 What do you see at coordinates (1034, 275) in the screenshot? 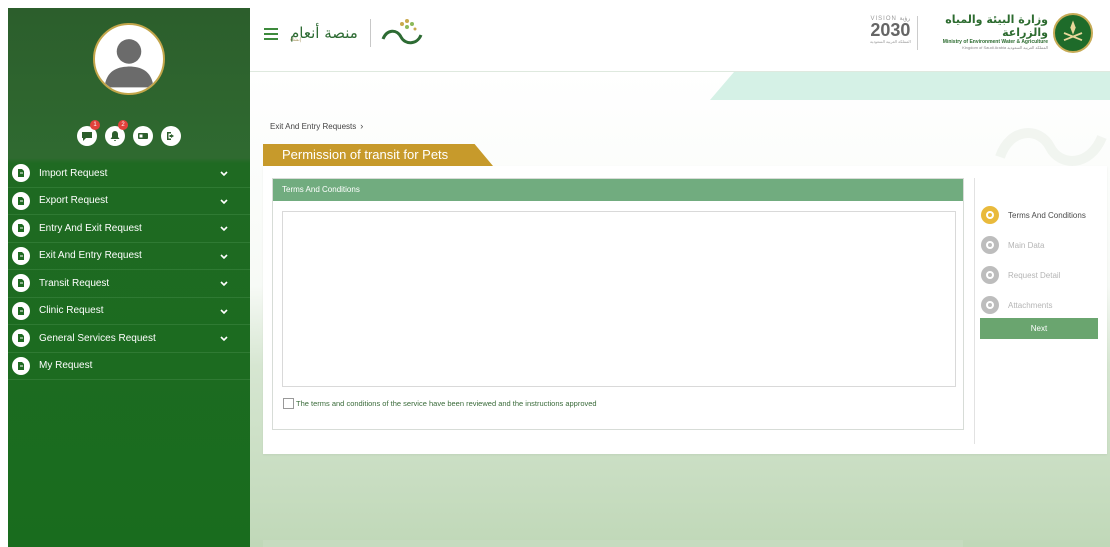
I see `step-label: Request Detail` at bounding box center [1034, 275].